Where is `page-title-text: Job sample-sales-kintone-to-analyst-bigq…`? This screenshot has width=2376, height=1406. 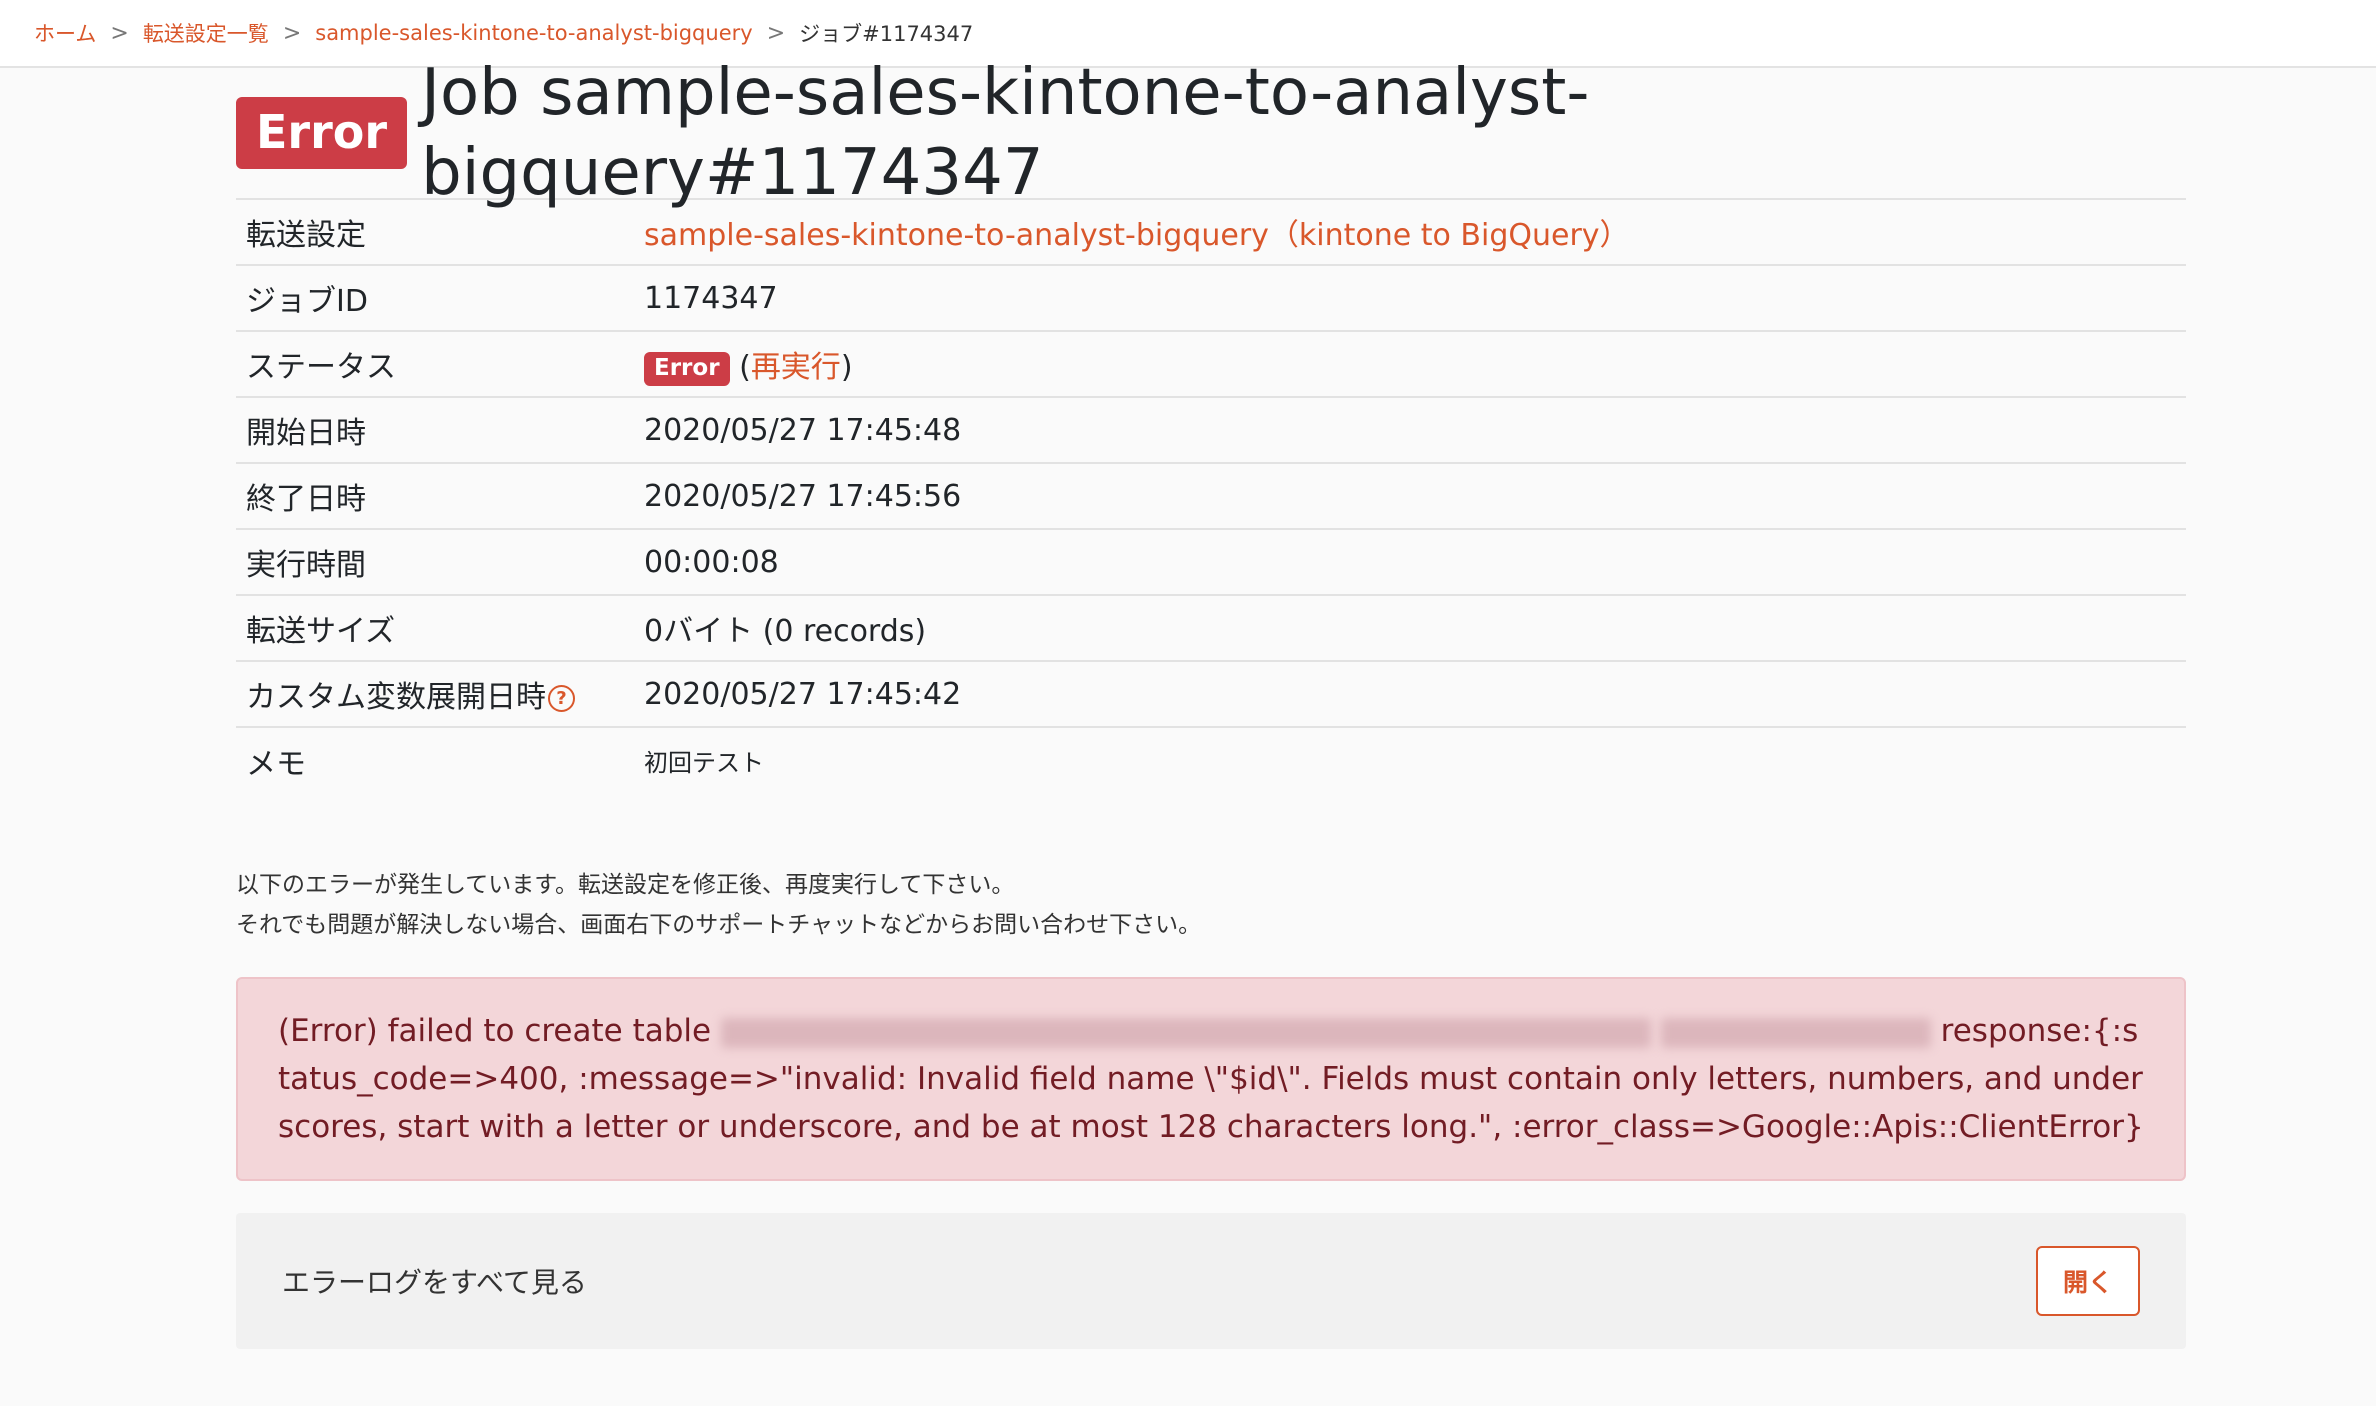
page-title-text: Job sample-sales-kintone-to-analyst-bigq… is located at coordinates (1005, 133).